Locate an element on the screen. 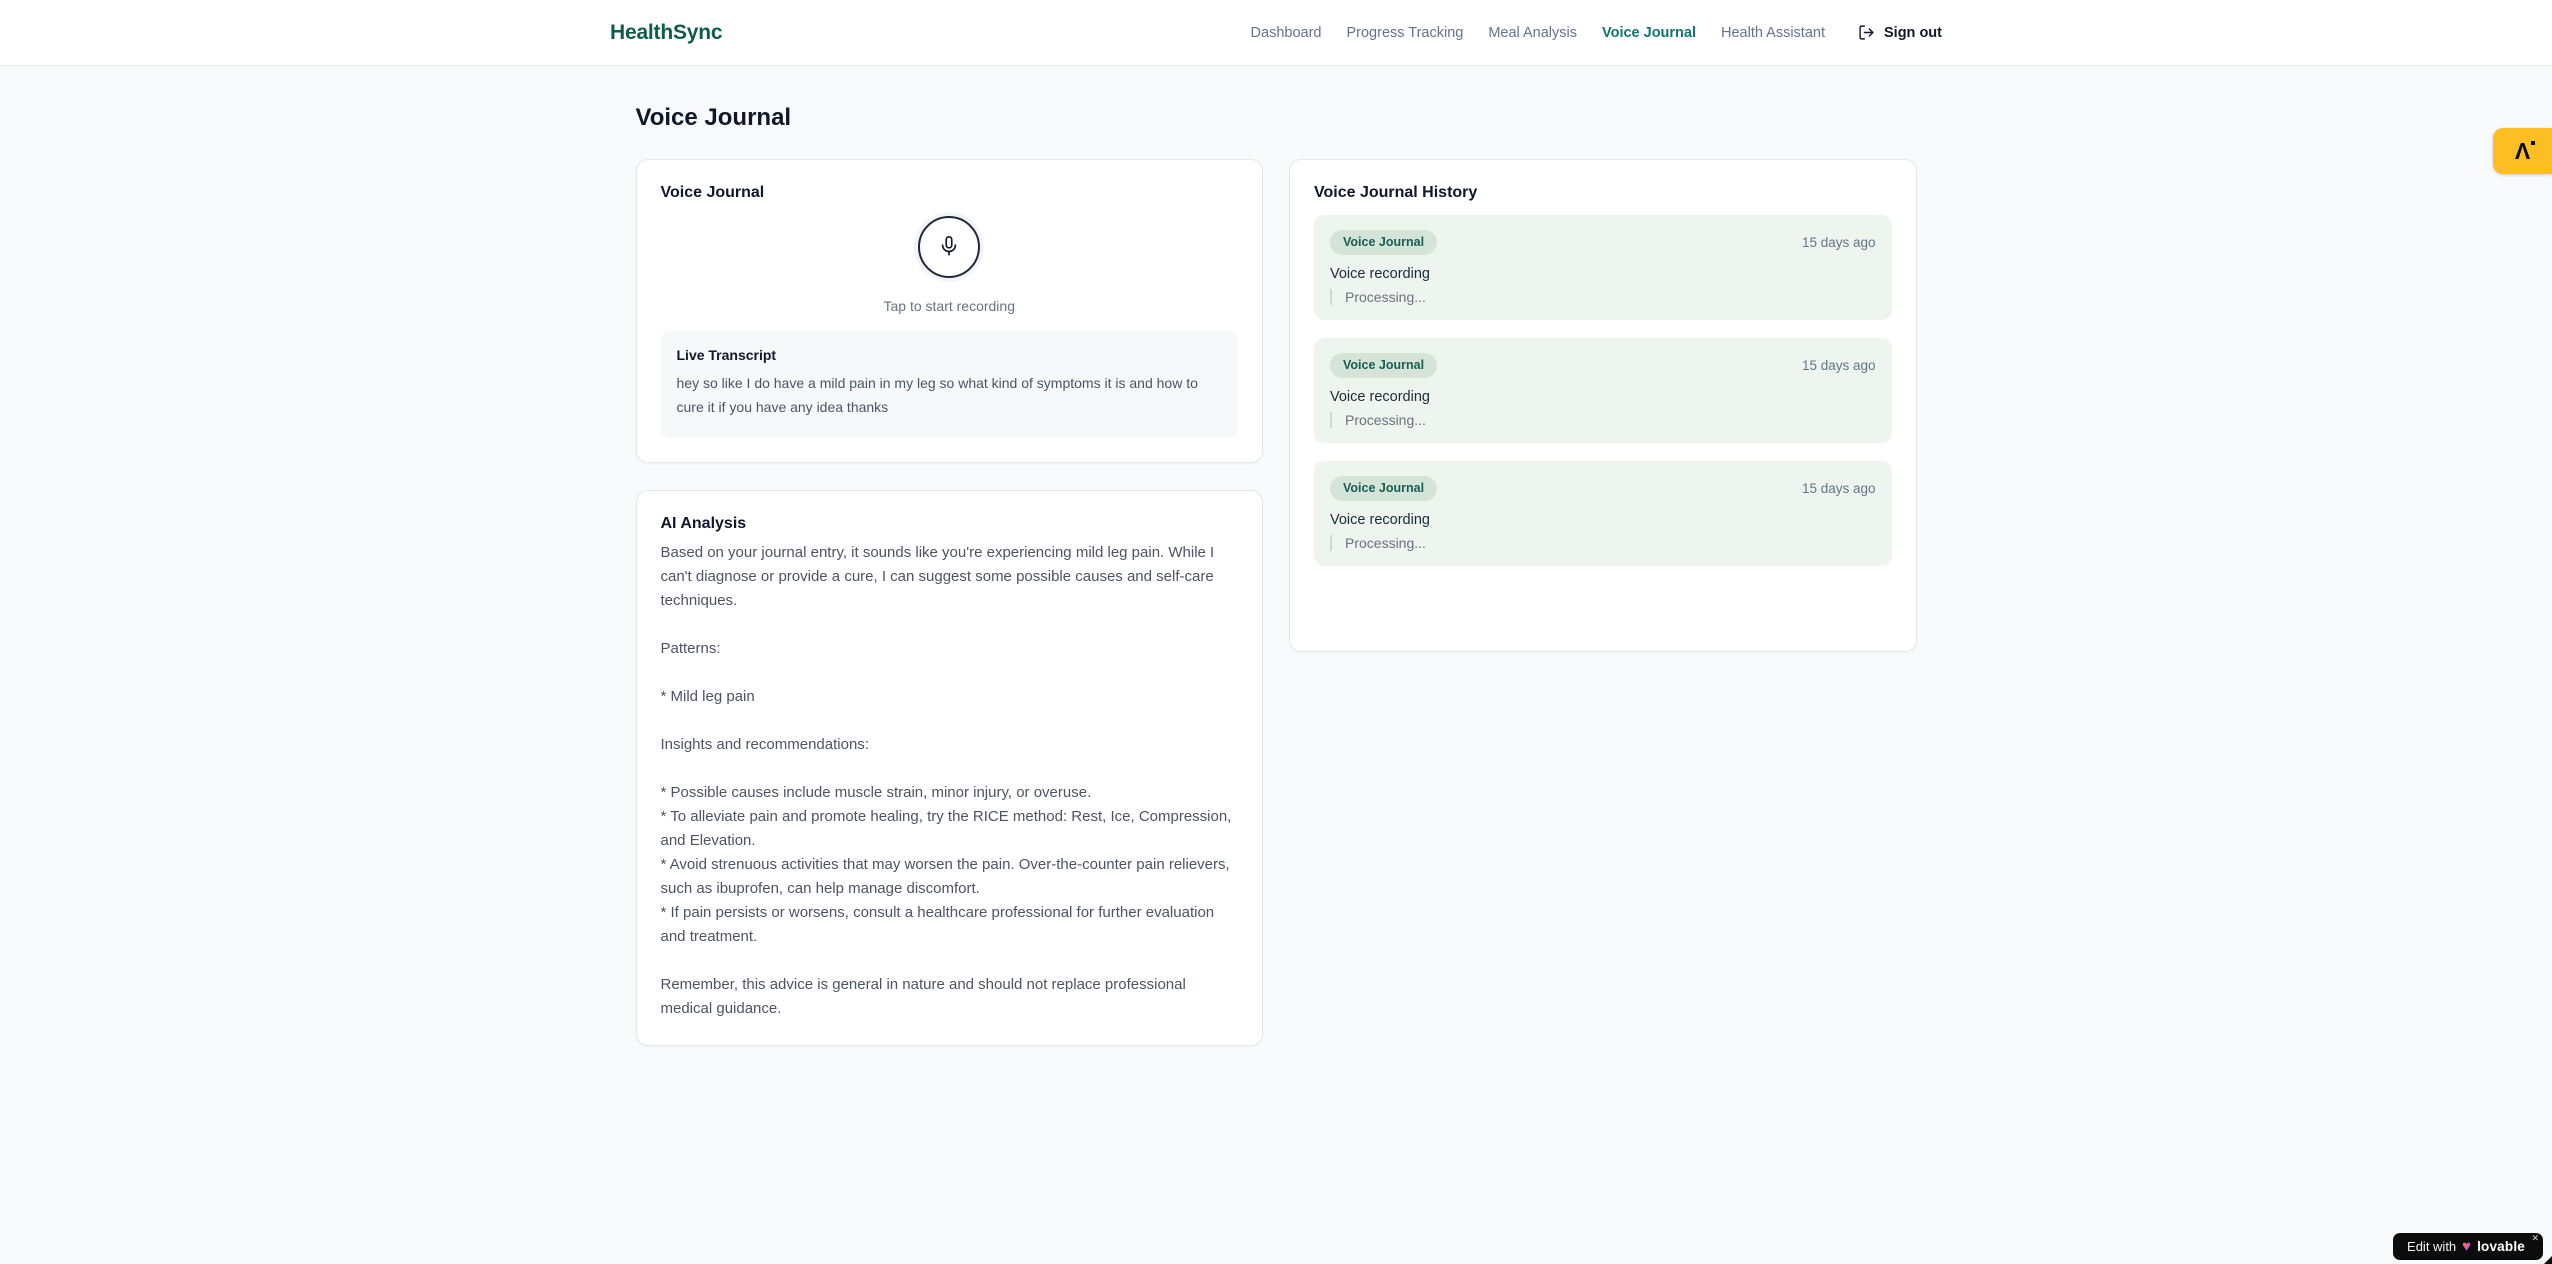 The image size is (2552, 1264). microphone-icon is located at coordinates (949, 247).